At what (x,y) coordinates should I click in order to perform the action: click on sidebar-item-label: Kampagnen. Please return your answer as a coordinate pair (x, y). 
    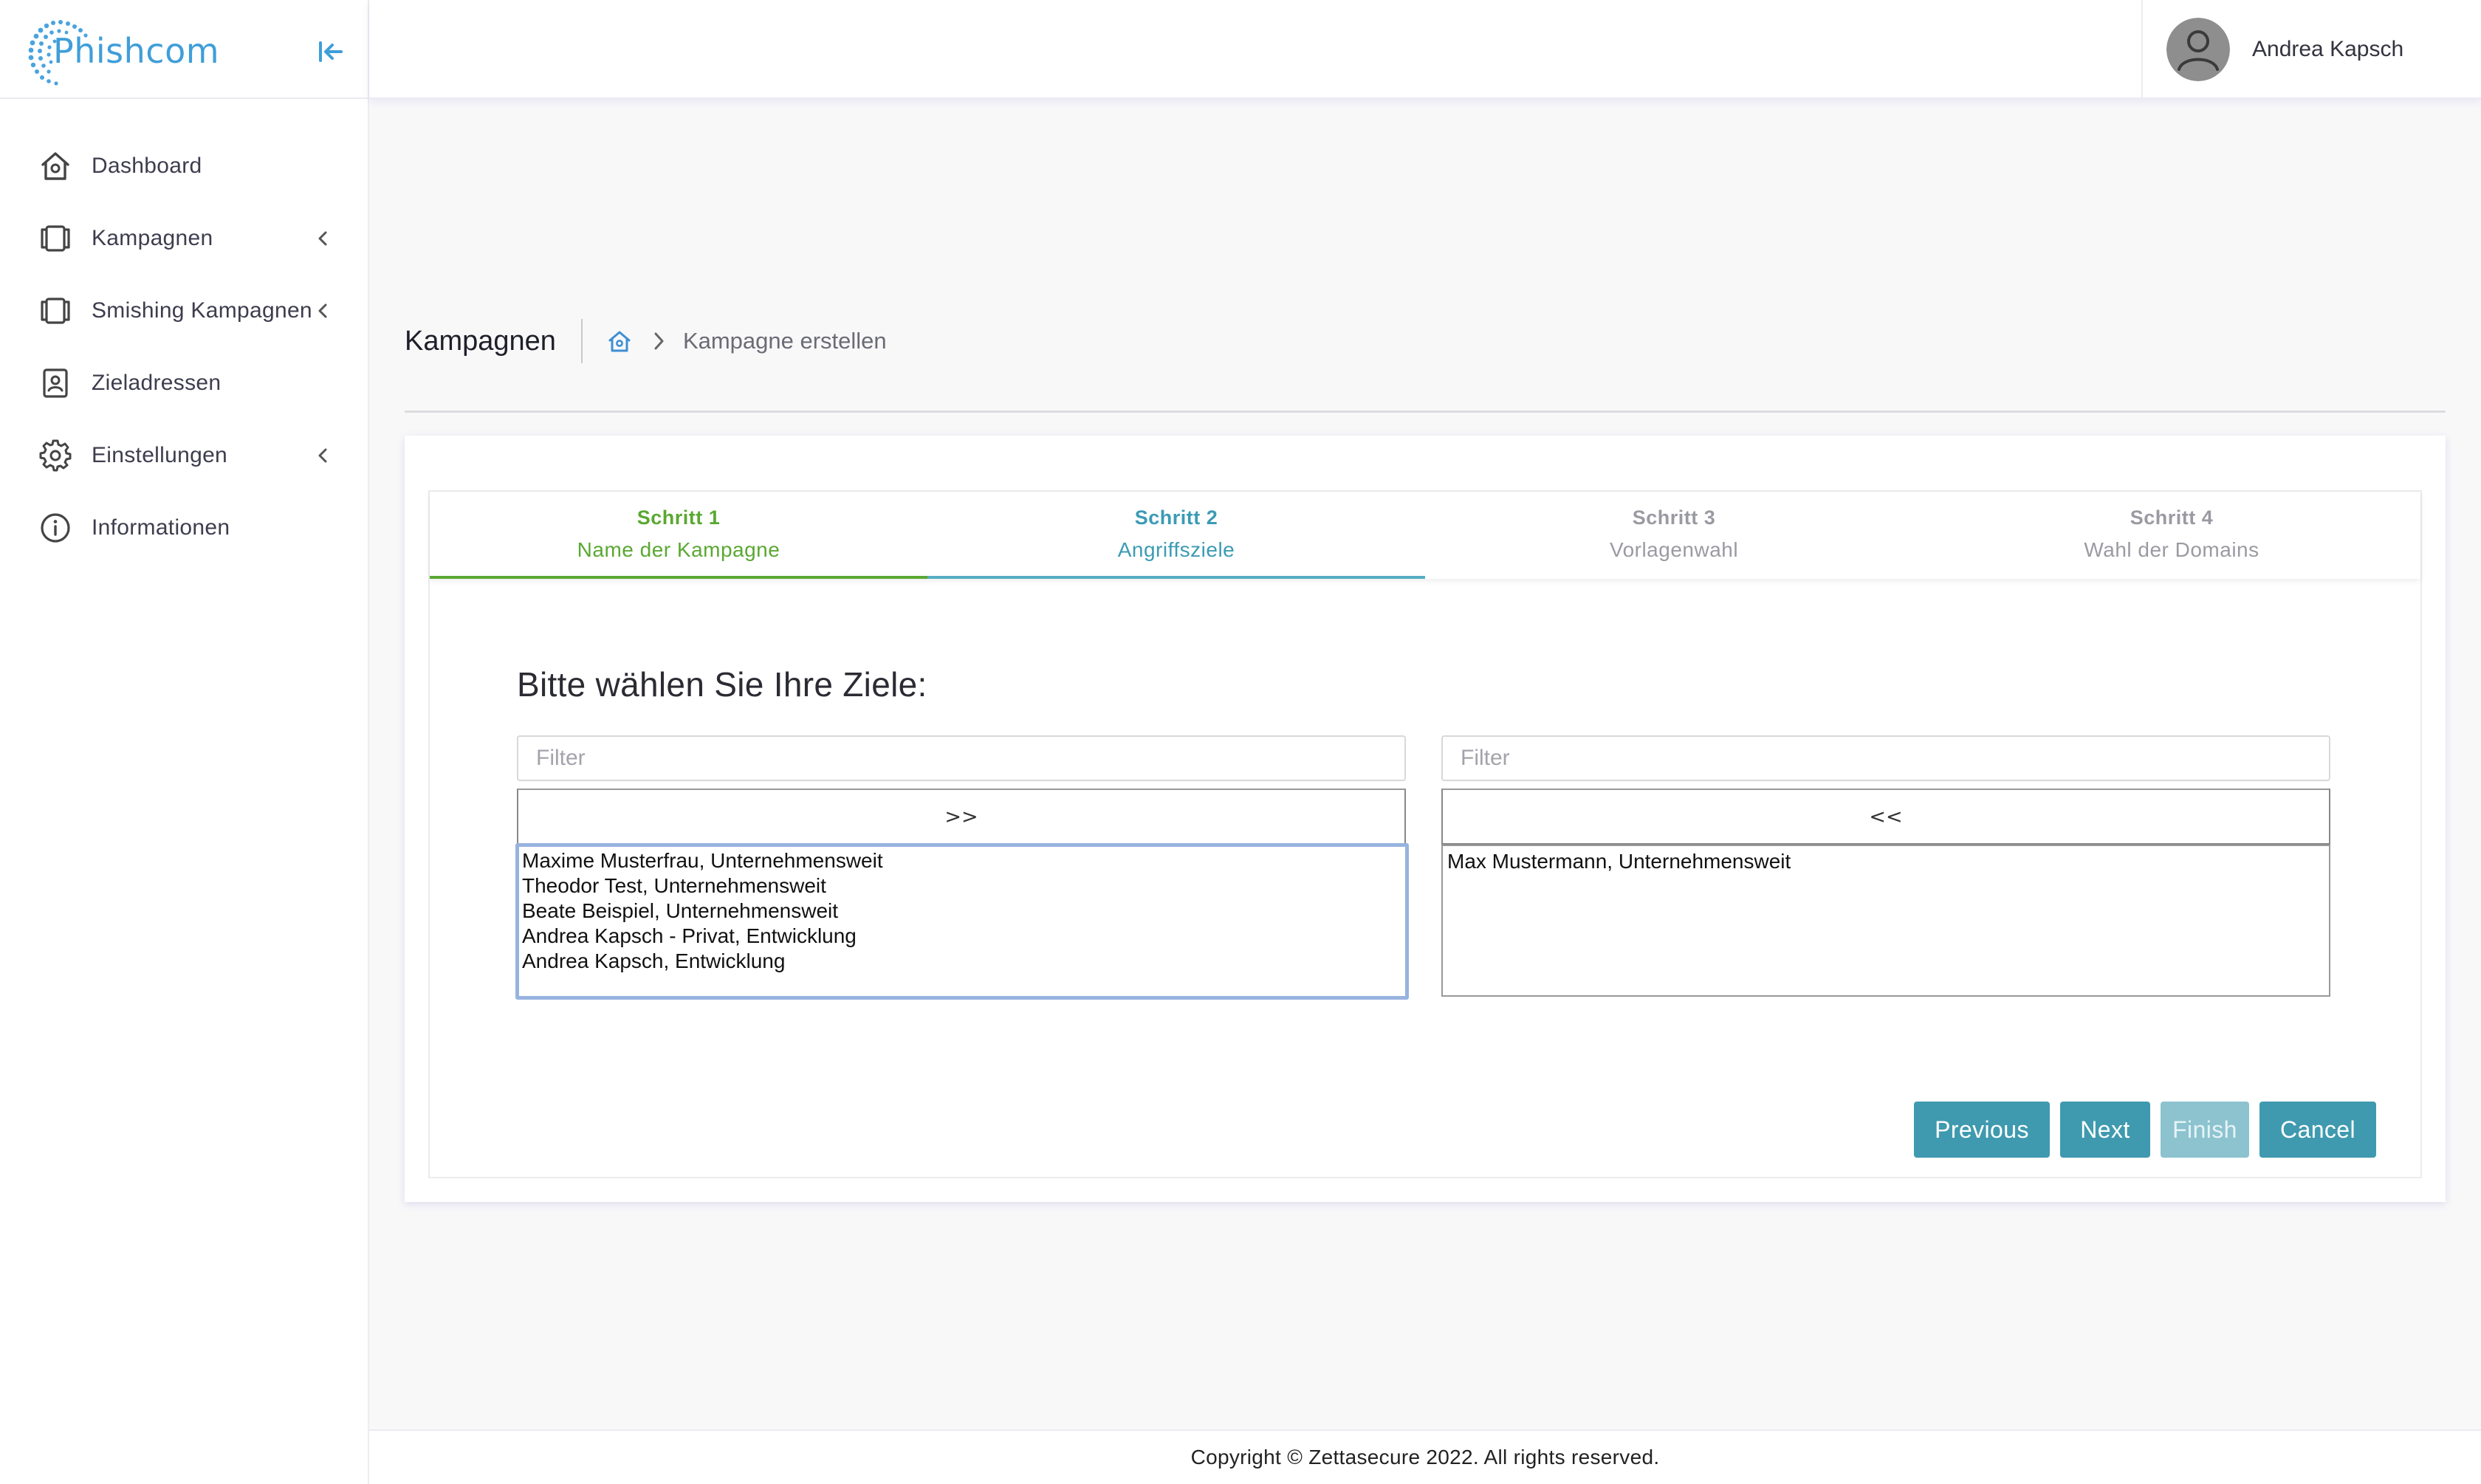
    Looking at the image, I should click on (152, 238).